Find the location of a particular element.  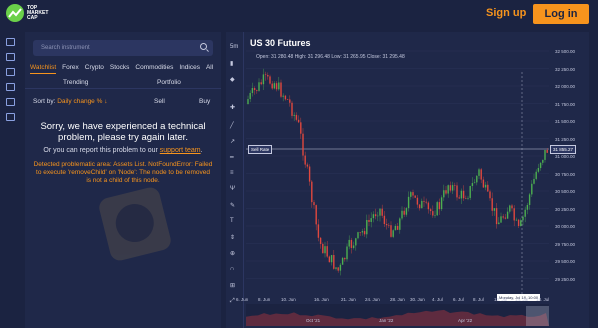

y-tick-label: 31 250.00 is located at coordinates (565, 139).